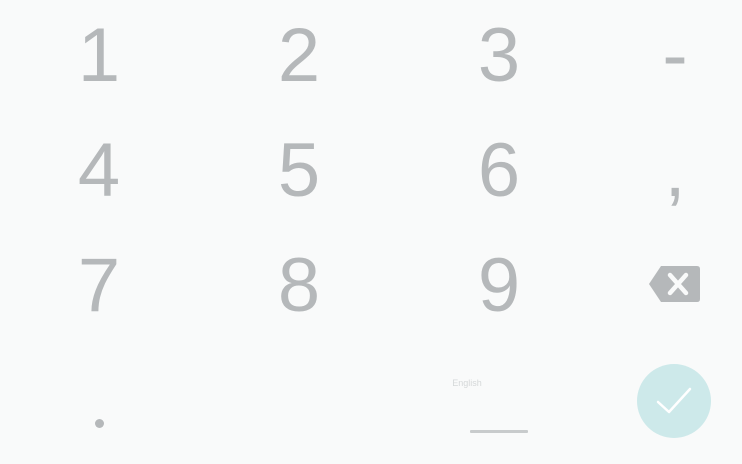 This screenshot has height=464, width=742. I want to click on key-5: 5, so click(299, 171).